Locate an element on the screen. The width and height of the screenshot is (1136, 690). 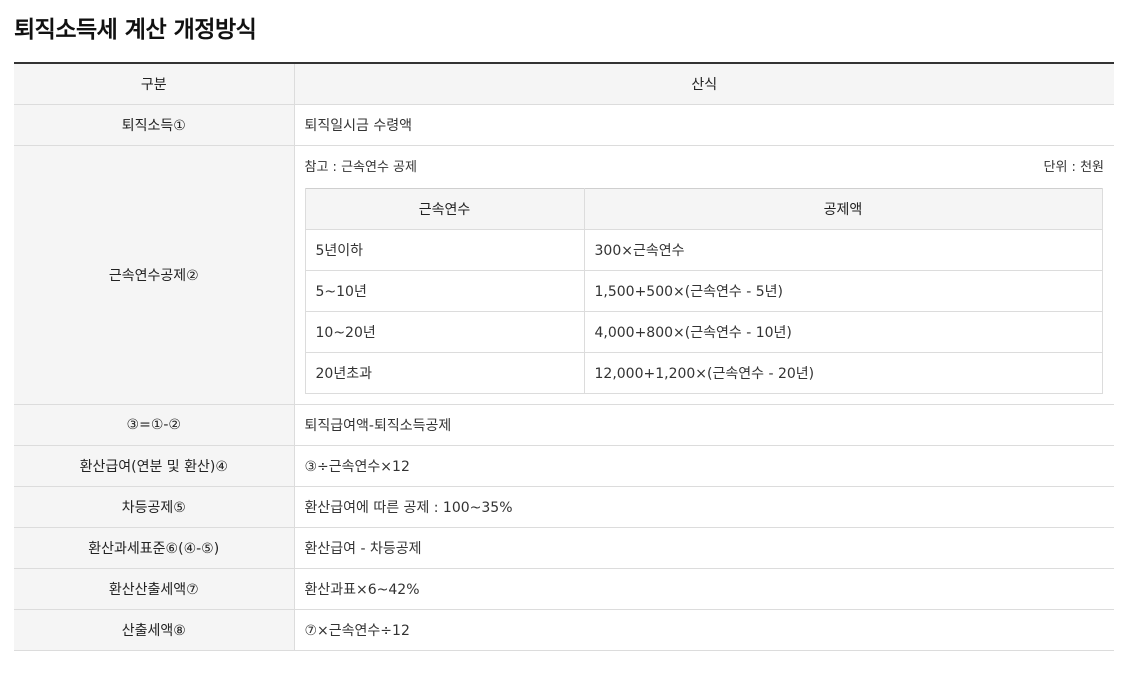
sub-cell-amount: 12,000+1,200×(근속연수 - 20년) is located at coordinates (843, 373).